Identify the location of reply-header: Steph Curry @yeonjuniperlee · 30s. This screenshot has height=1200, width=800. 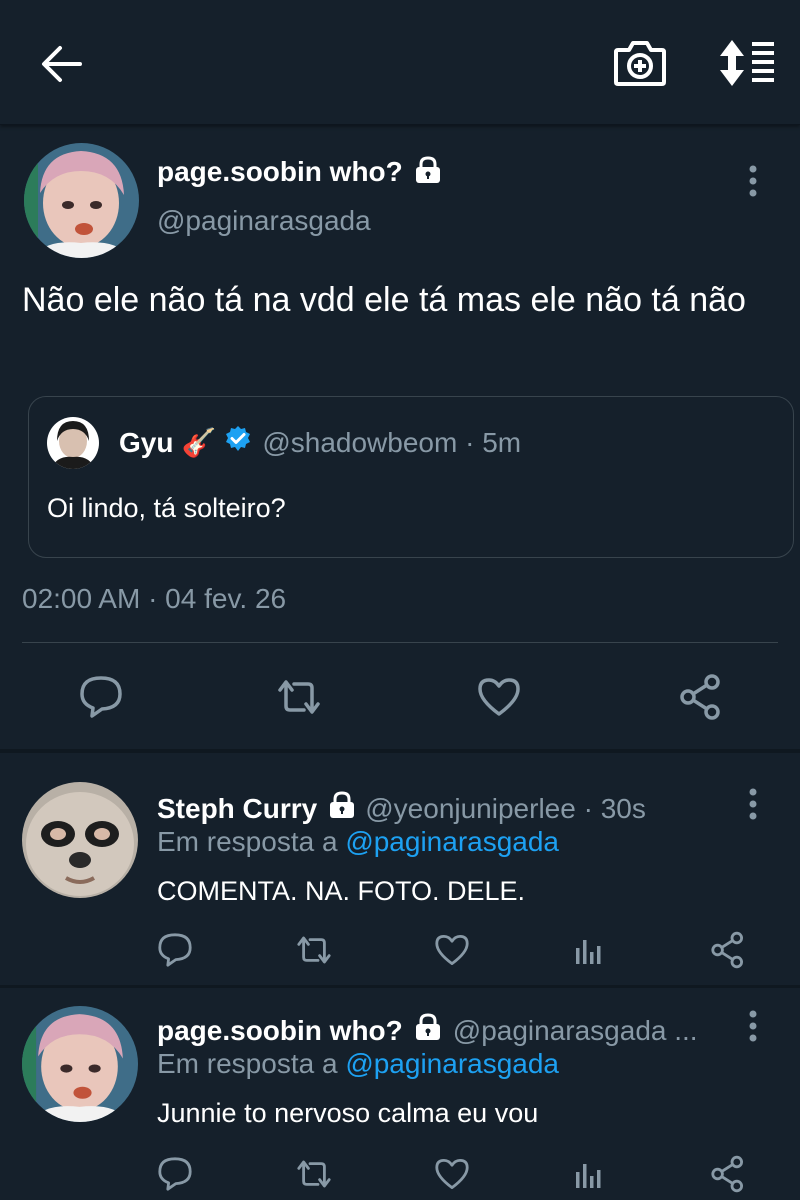
(447, 808).